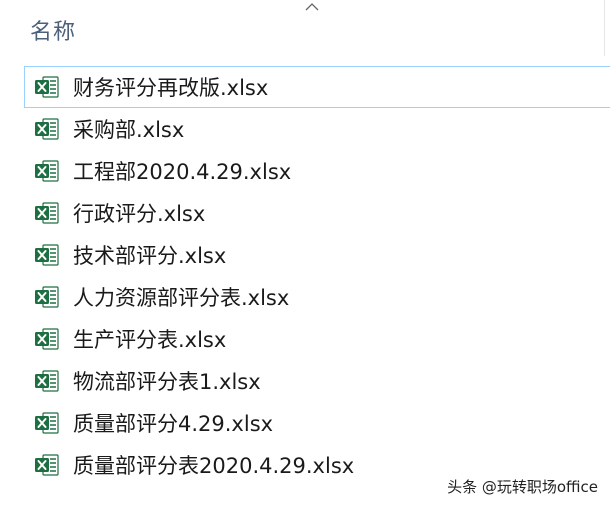 The width and height of the screenshot is (610, 507). Describe the element at coordinates (317, 297) in the screenshot. I see `file-row: 人力资源部评分表.xlsx` at that location.